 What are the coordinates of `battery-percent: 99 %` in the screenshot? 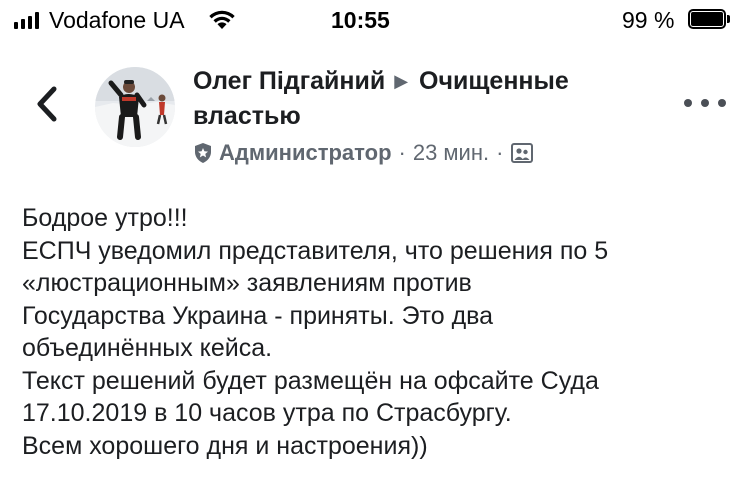 It's located at (648, 20).